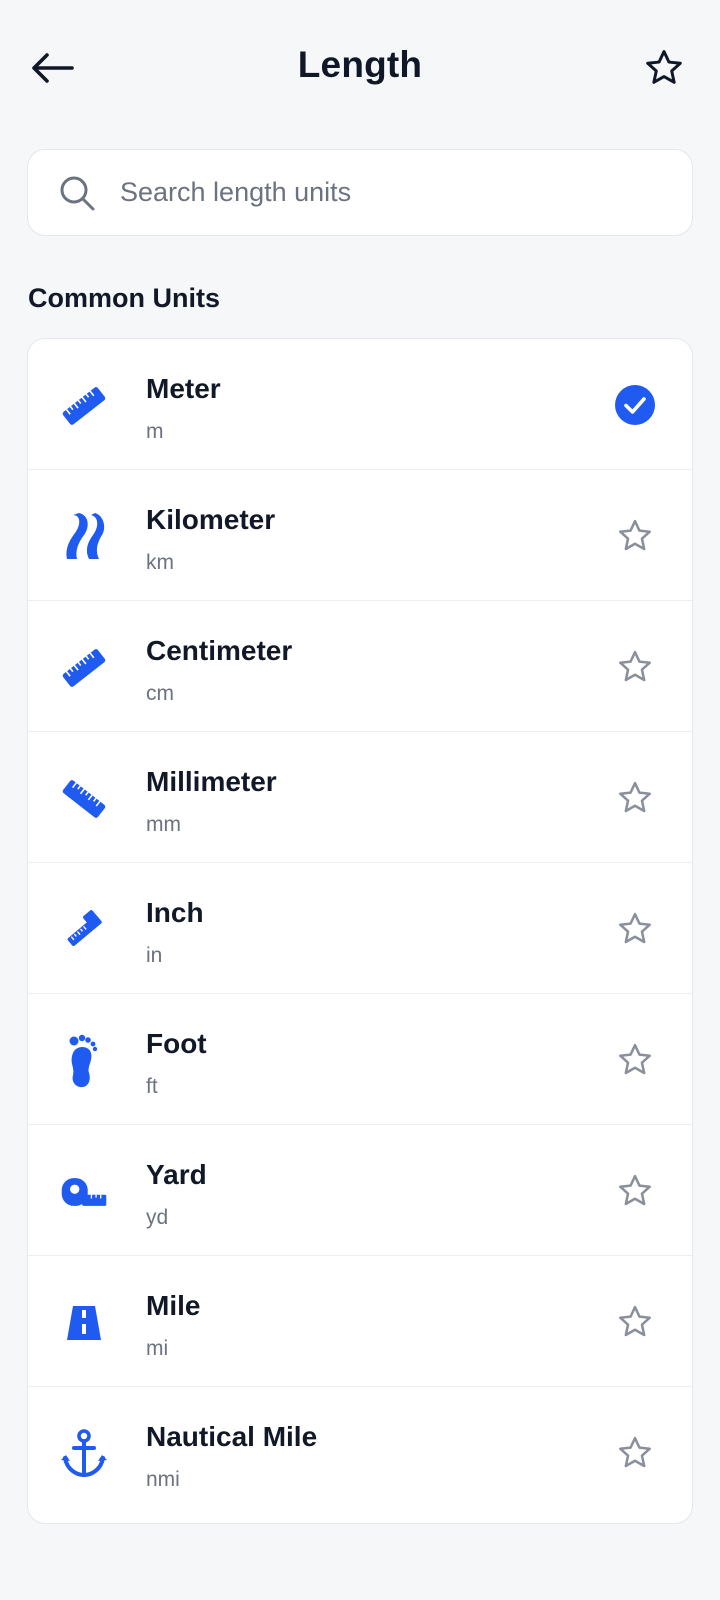  Describe the element at coordinates (157, 1217) in the screenshot. I see `unit-abbreviation: yd` at that location.